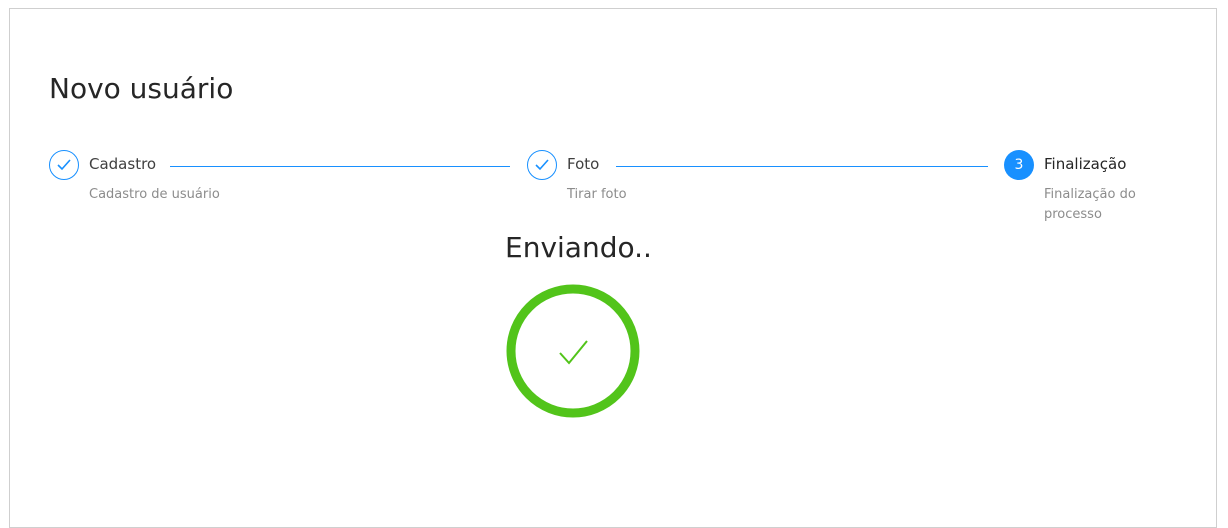 The width and height of the screenshot is (1228, 528). What do you see at coordinates (1090, 204) in the screenshot?
I see `step-description: Finalização do processo` at bounding box center [1090, 204].